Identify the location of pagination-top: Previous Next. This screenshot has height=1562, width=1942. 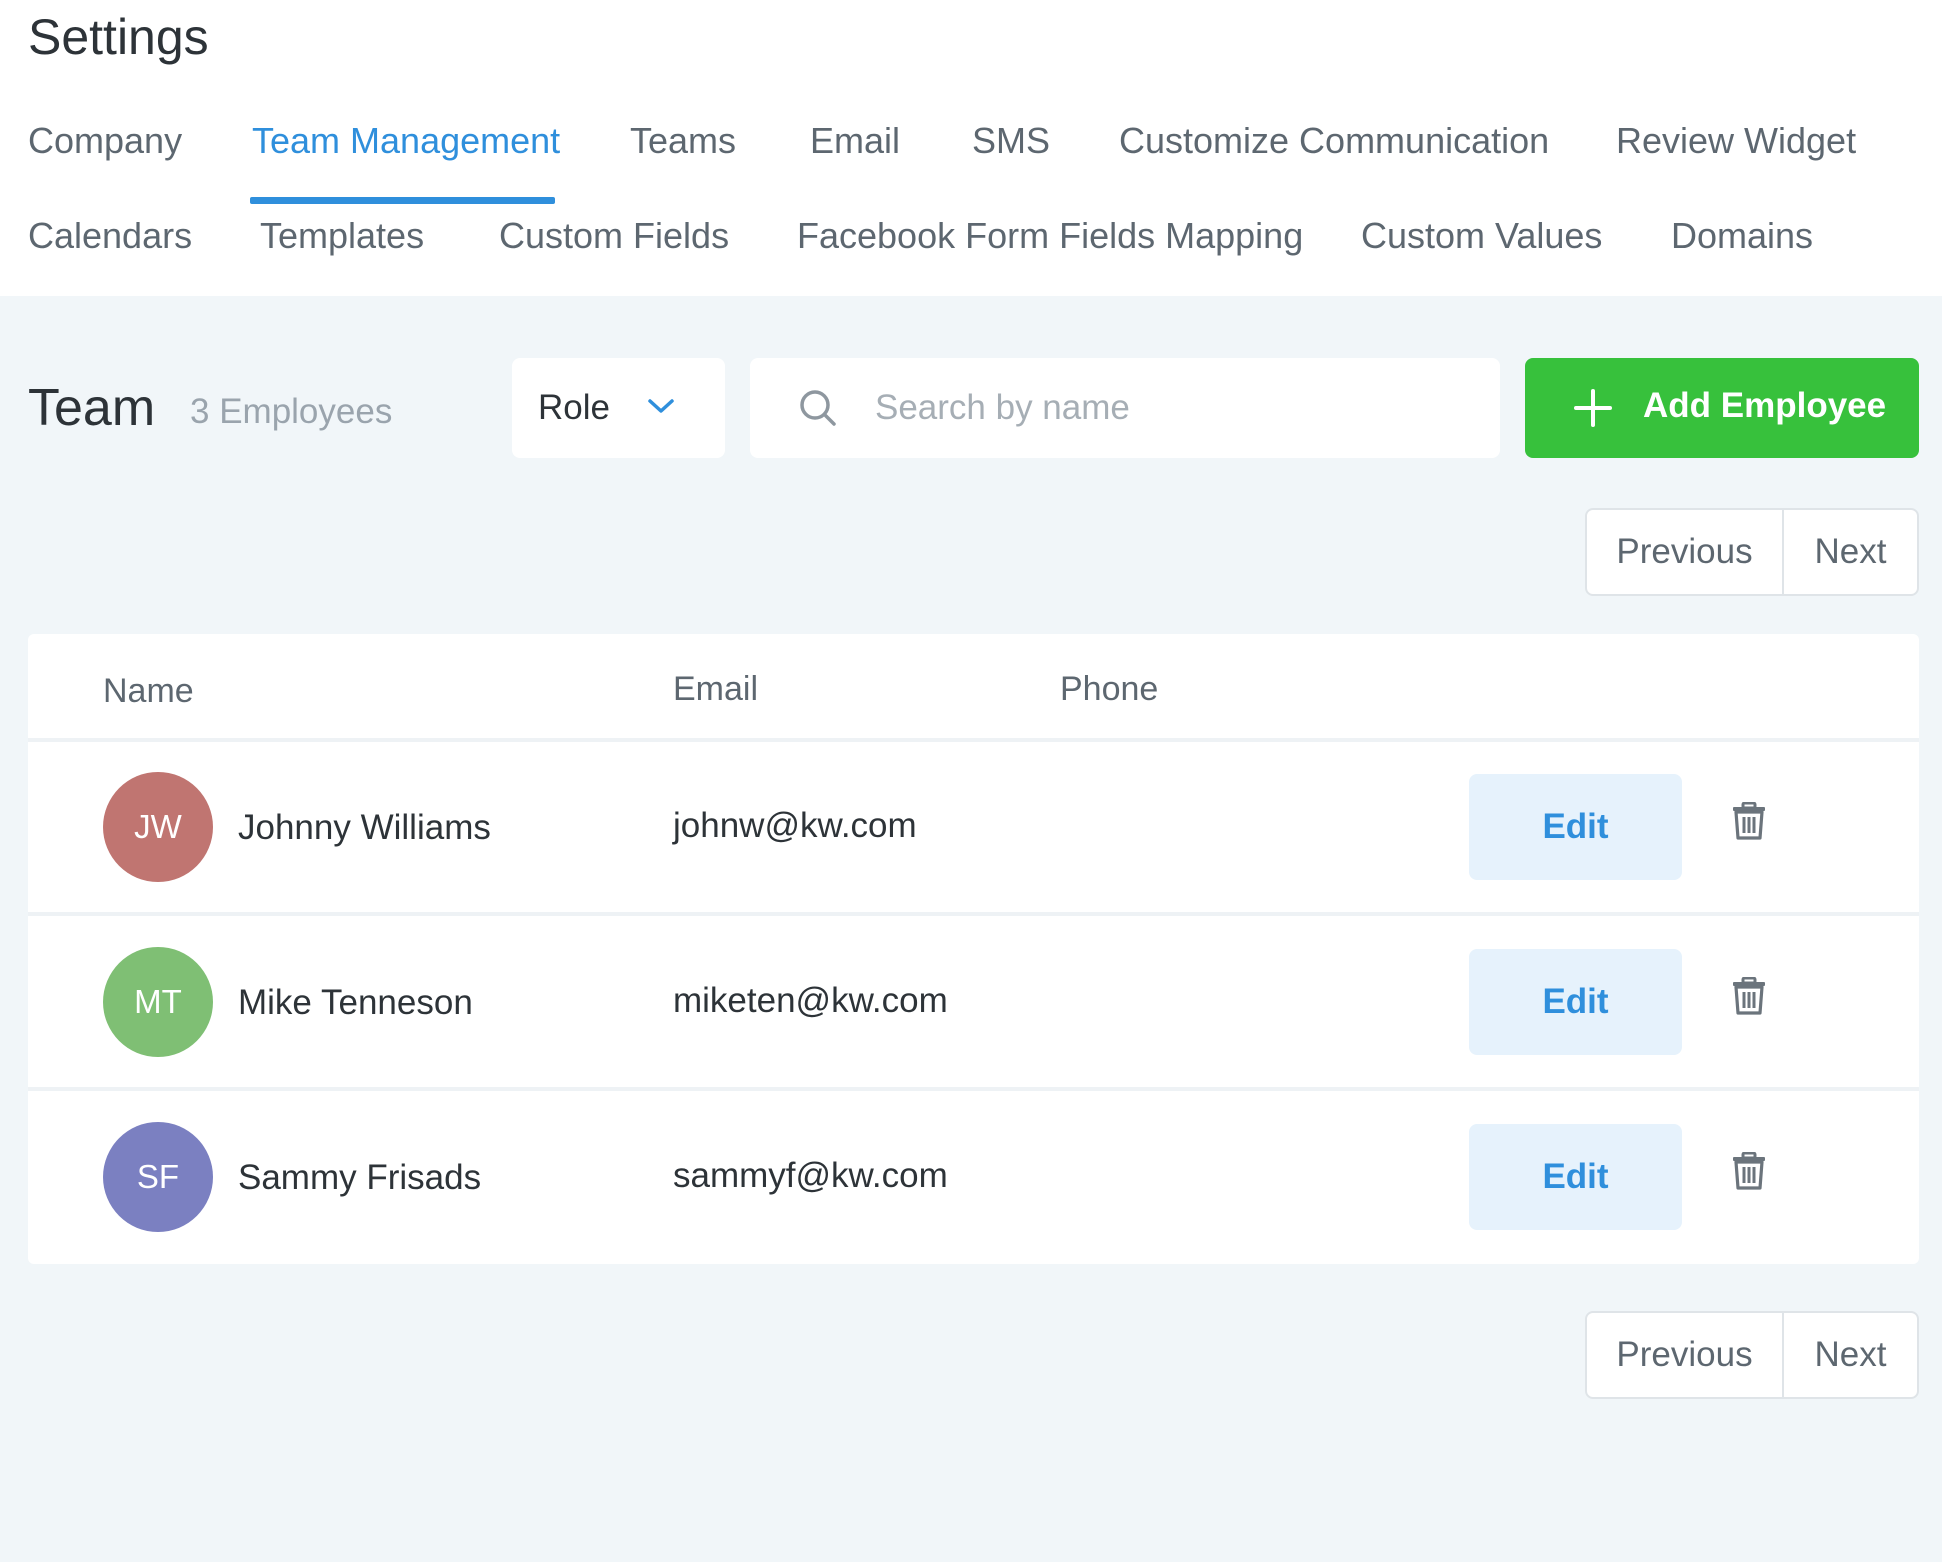
(1752, 552).